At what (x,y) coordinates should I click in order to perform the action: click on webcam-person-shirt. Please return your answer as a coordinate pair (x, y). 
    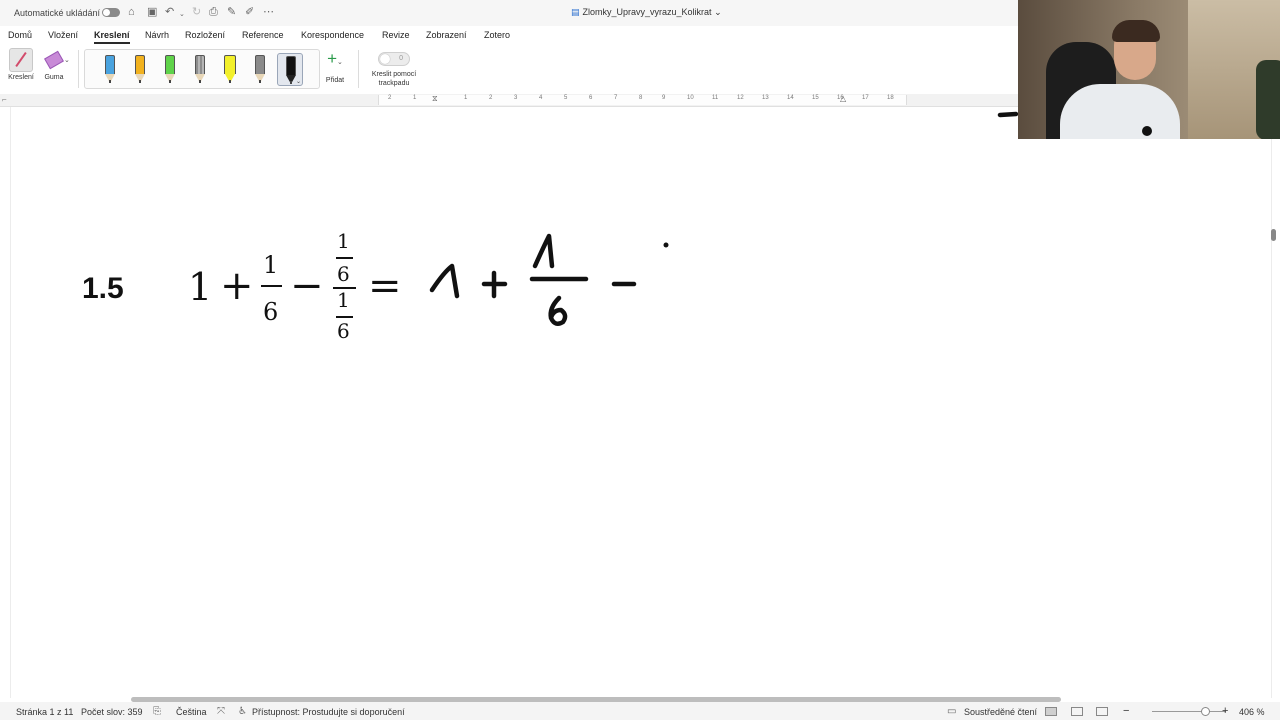
    Looking at the image, I should click on (1120, 111).